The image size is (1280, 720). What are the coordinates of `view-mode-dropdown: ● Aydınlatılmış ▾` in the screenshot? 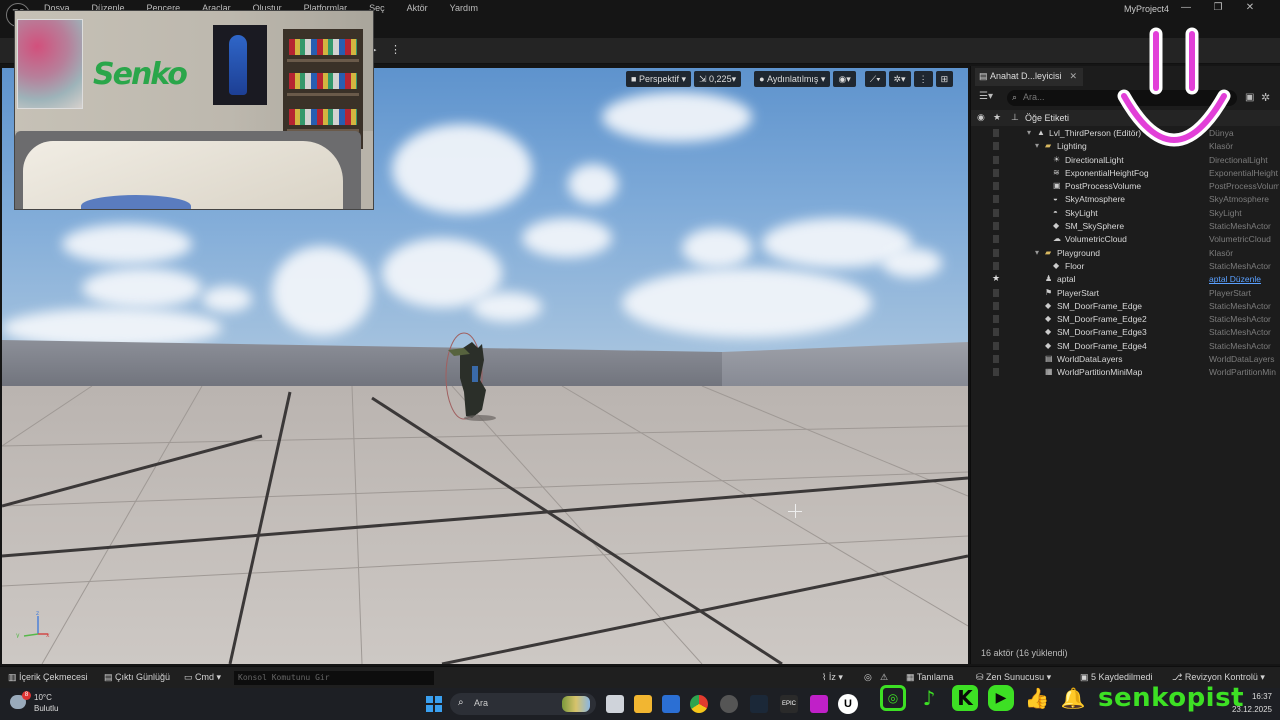 It's located at (792, 79).